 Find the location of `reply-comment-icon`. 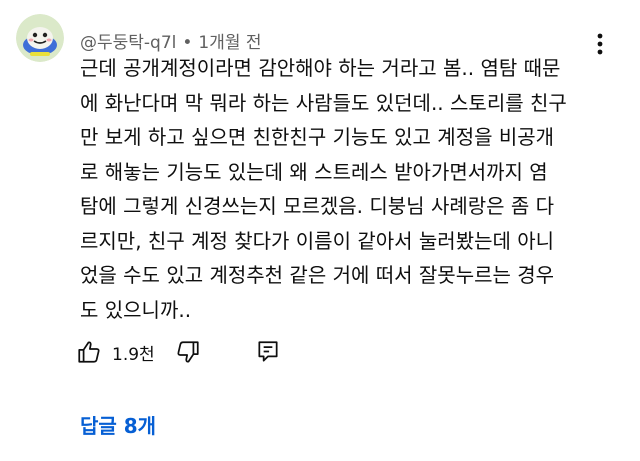

reply-comment-icon is located at coordinates (268, 351).